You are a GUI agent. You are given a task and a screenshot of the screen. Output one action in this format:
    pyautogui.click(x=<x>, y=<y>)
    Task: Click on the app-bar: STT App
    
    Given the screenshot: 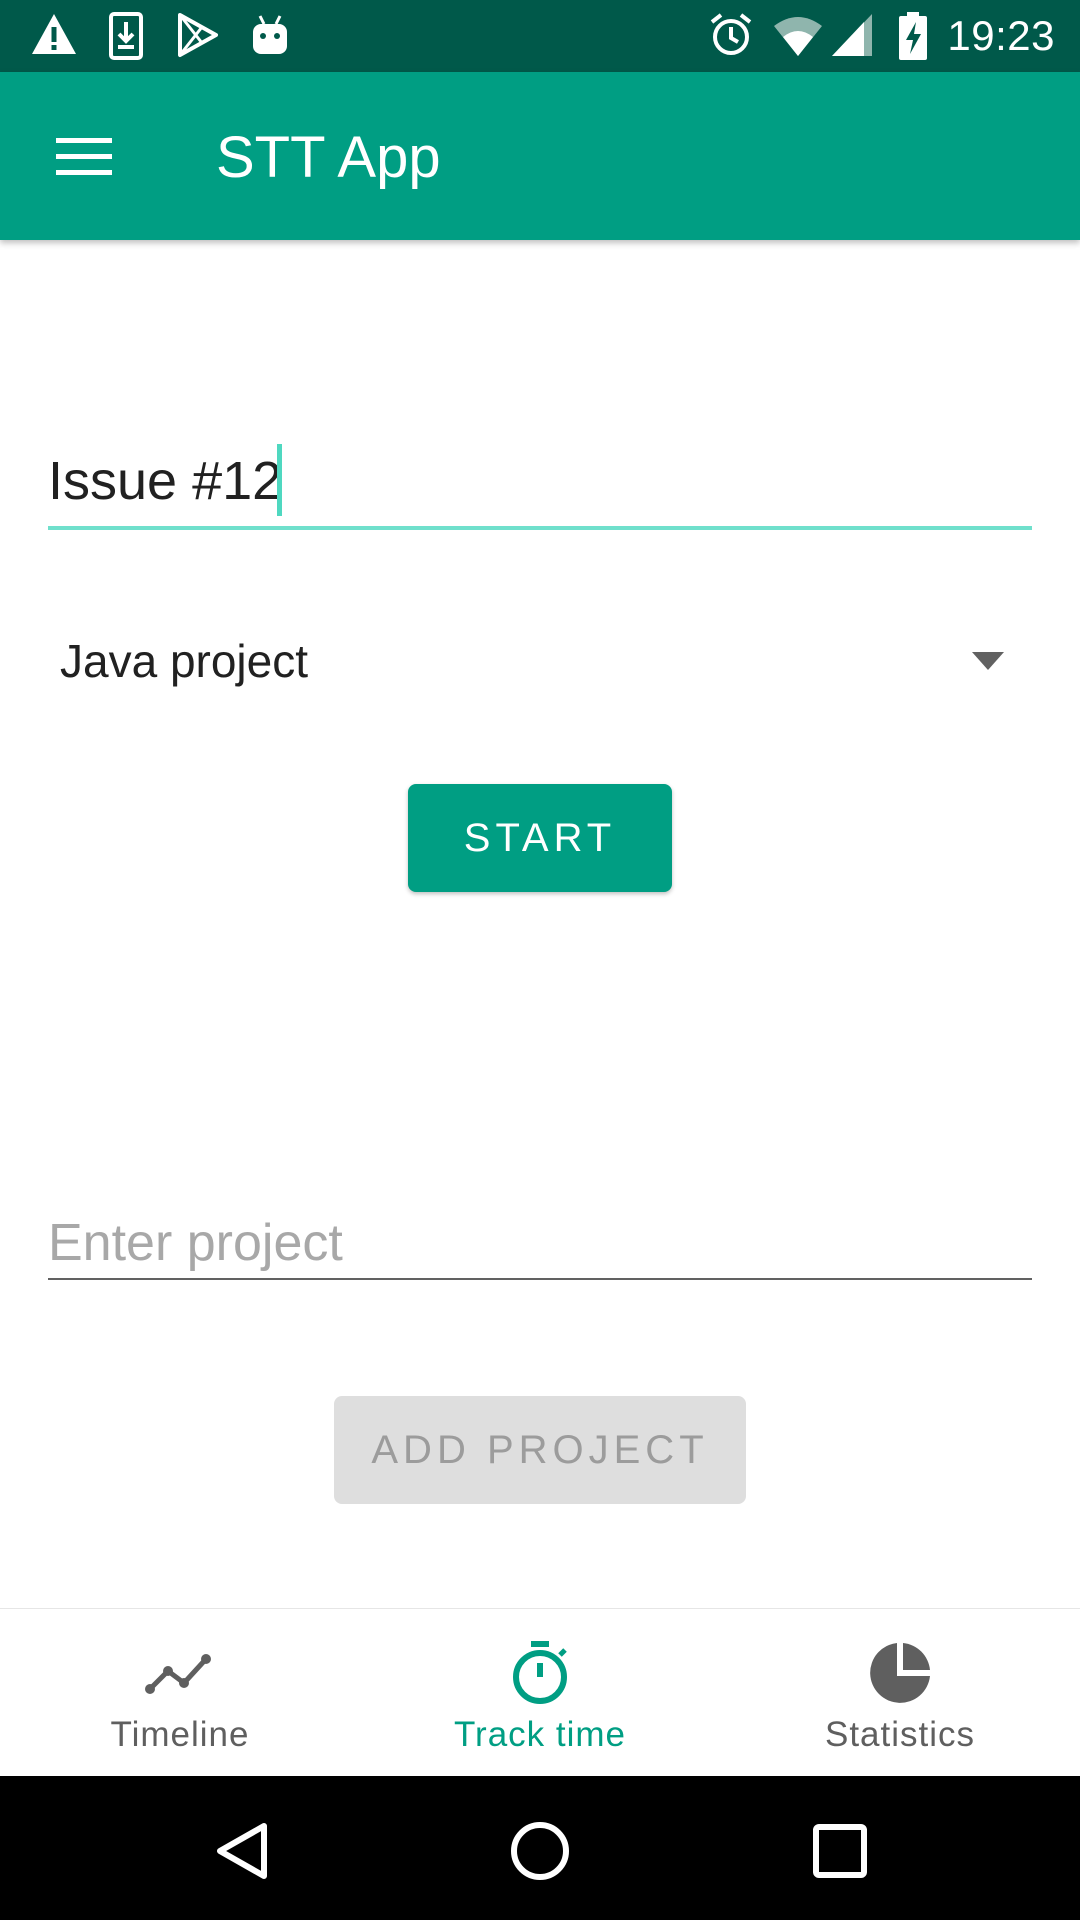 What is the action you would take?
    pyautogui.click(x=540, y=156)
    